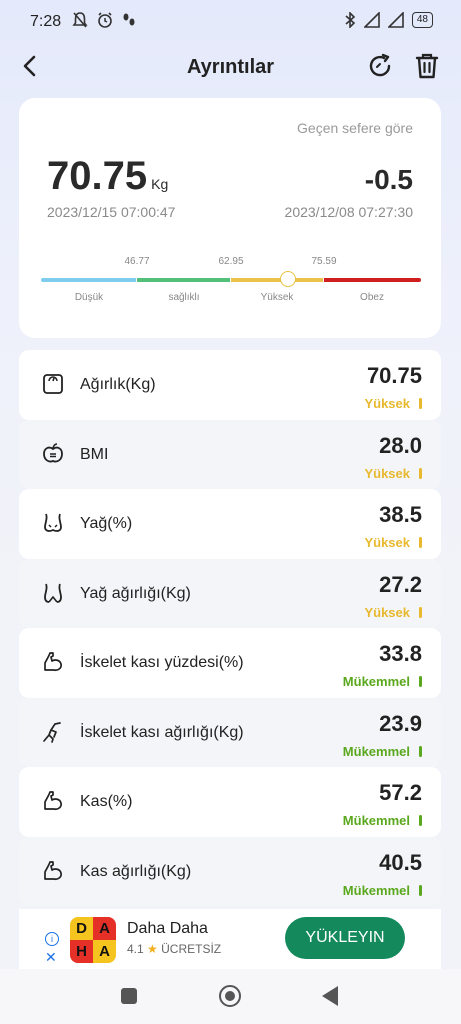  What do you see at coordinates (52, 732) in the screenshot?
I see `running-icon` at bounding box center [52, 732].